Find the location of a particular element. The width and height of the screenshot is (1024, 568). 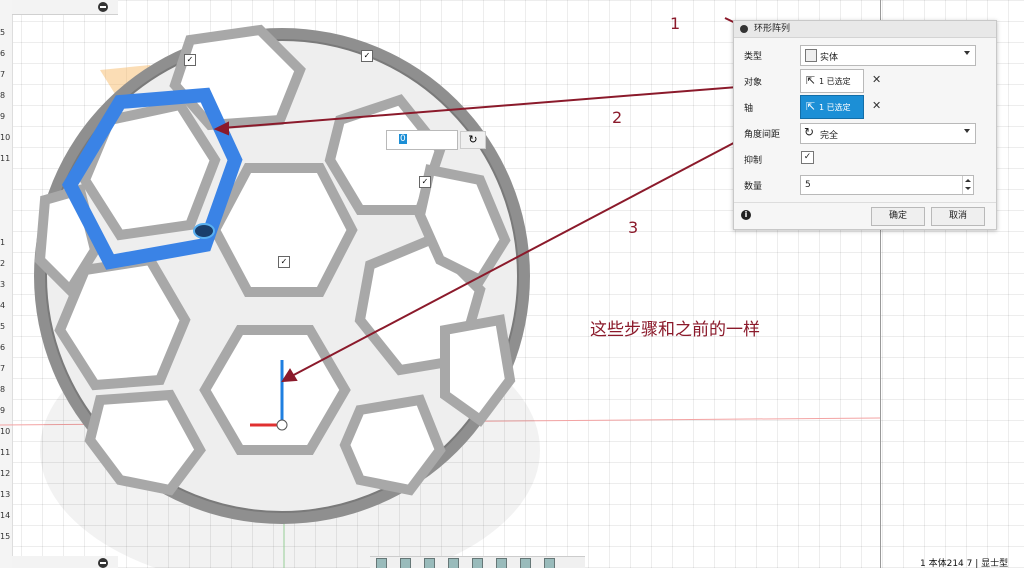

count-value: 5 is located at coordinates (808, 185).